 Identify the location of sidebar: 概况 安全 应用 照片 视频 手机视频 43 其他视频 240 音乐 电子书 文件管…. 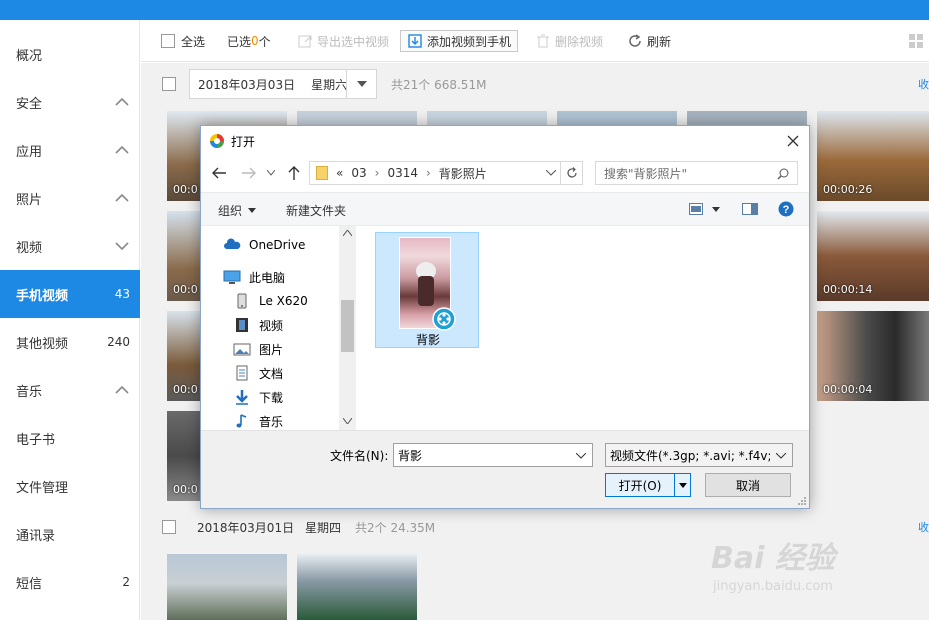
(70, 320).